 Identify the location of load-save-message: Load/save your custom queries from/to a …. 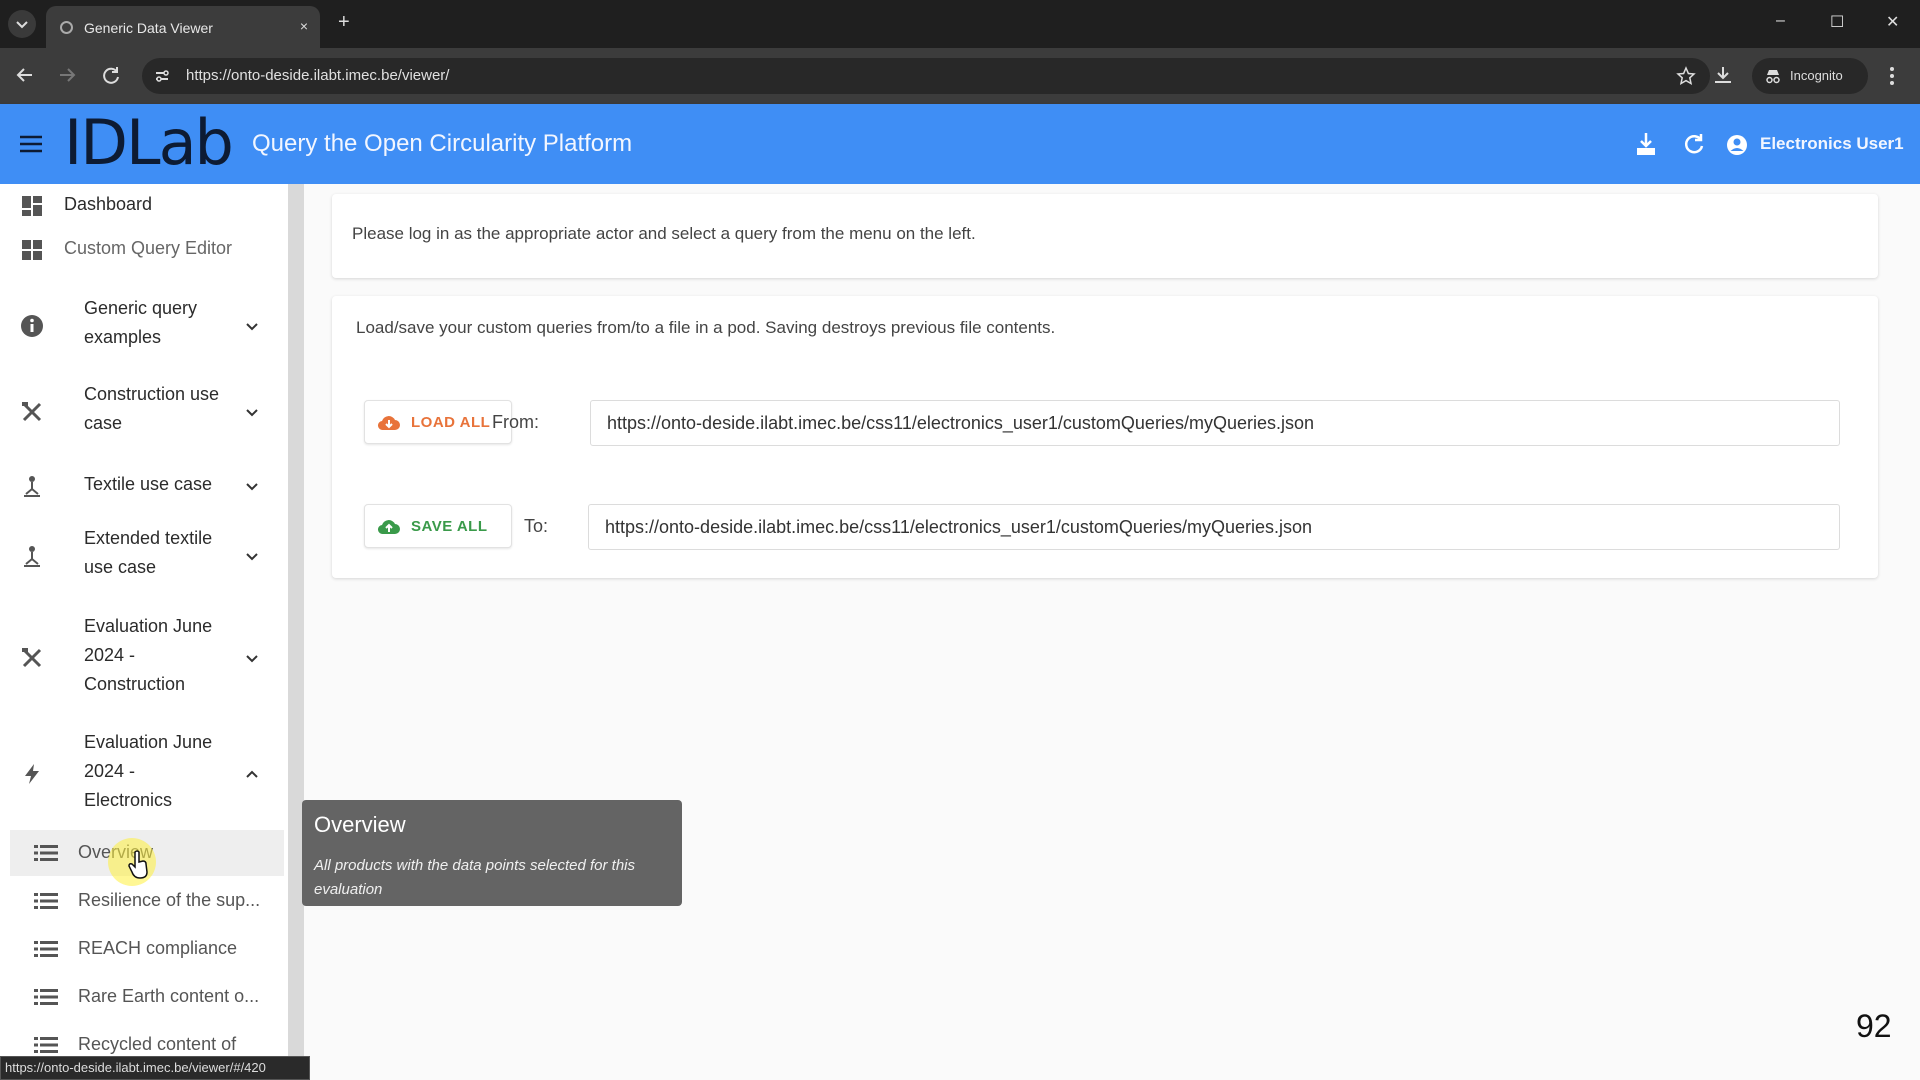
(706, 327).